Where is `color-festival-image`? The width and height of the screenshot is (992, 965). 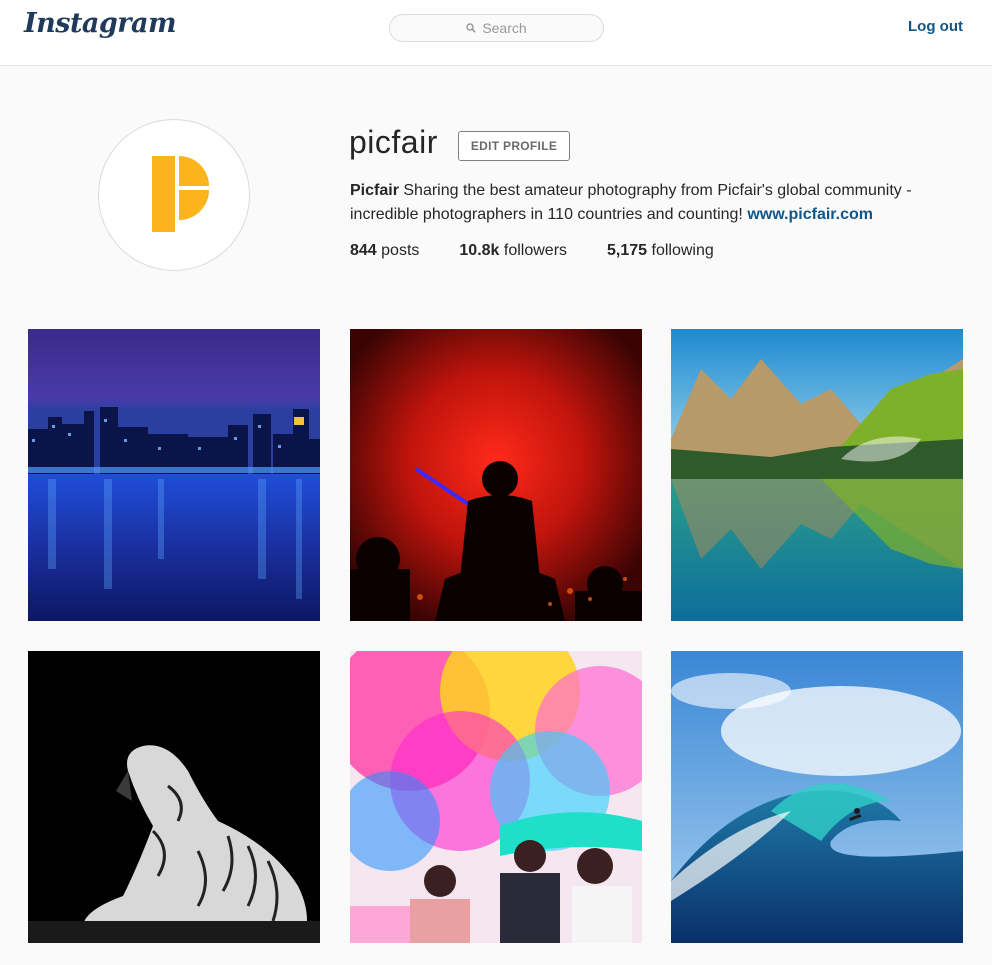
color-festival-image is located at coordinates (496, 797).